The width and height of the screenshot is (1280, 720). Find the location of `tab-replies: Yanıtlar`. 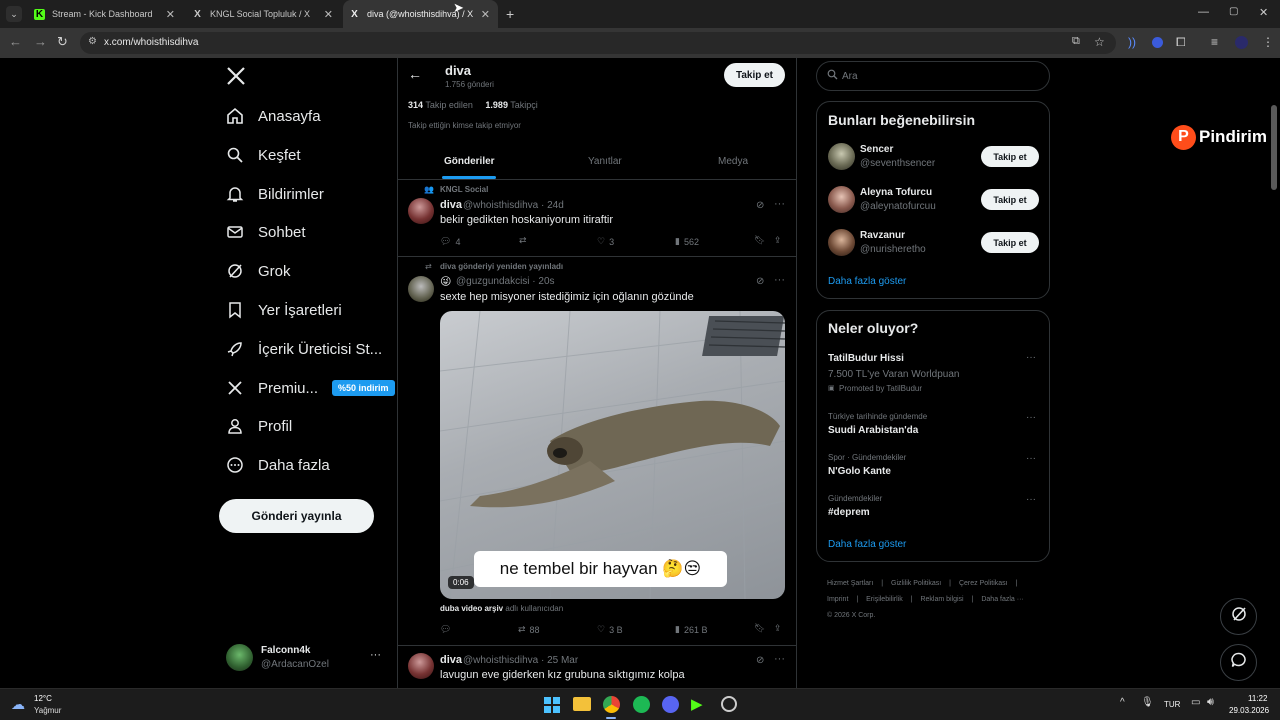

tab-replies: Yanıtlar is located at coordinates (605, 161).